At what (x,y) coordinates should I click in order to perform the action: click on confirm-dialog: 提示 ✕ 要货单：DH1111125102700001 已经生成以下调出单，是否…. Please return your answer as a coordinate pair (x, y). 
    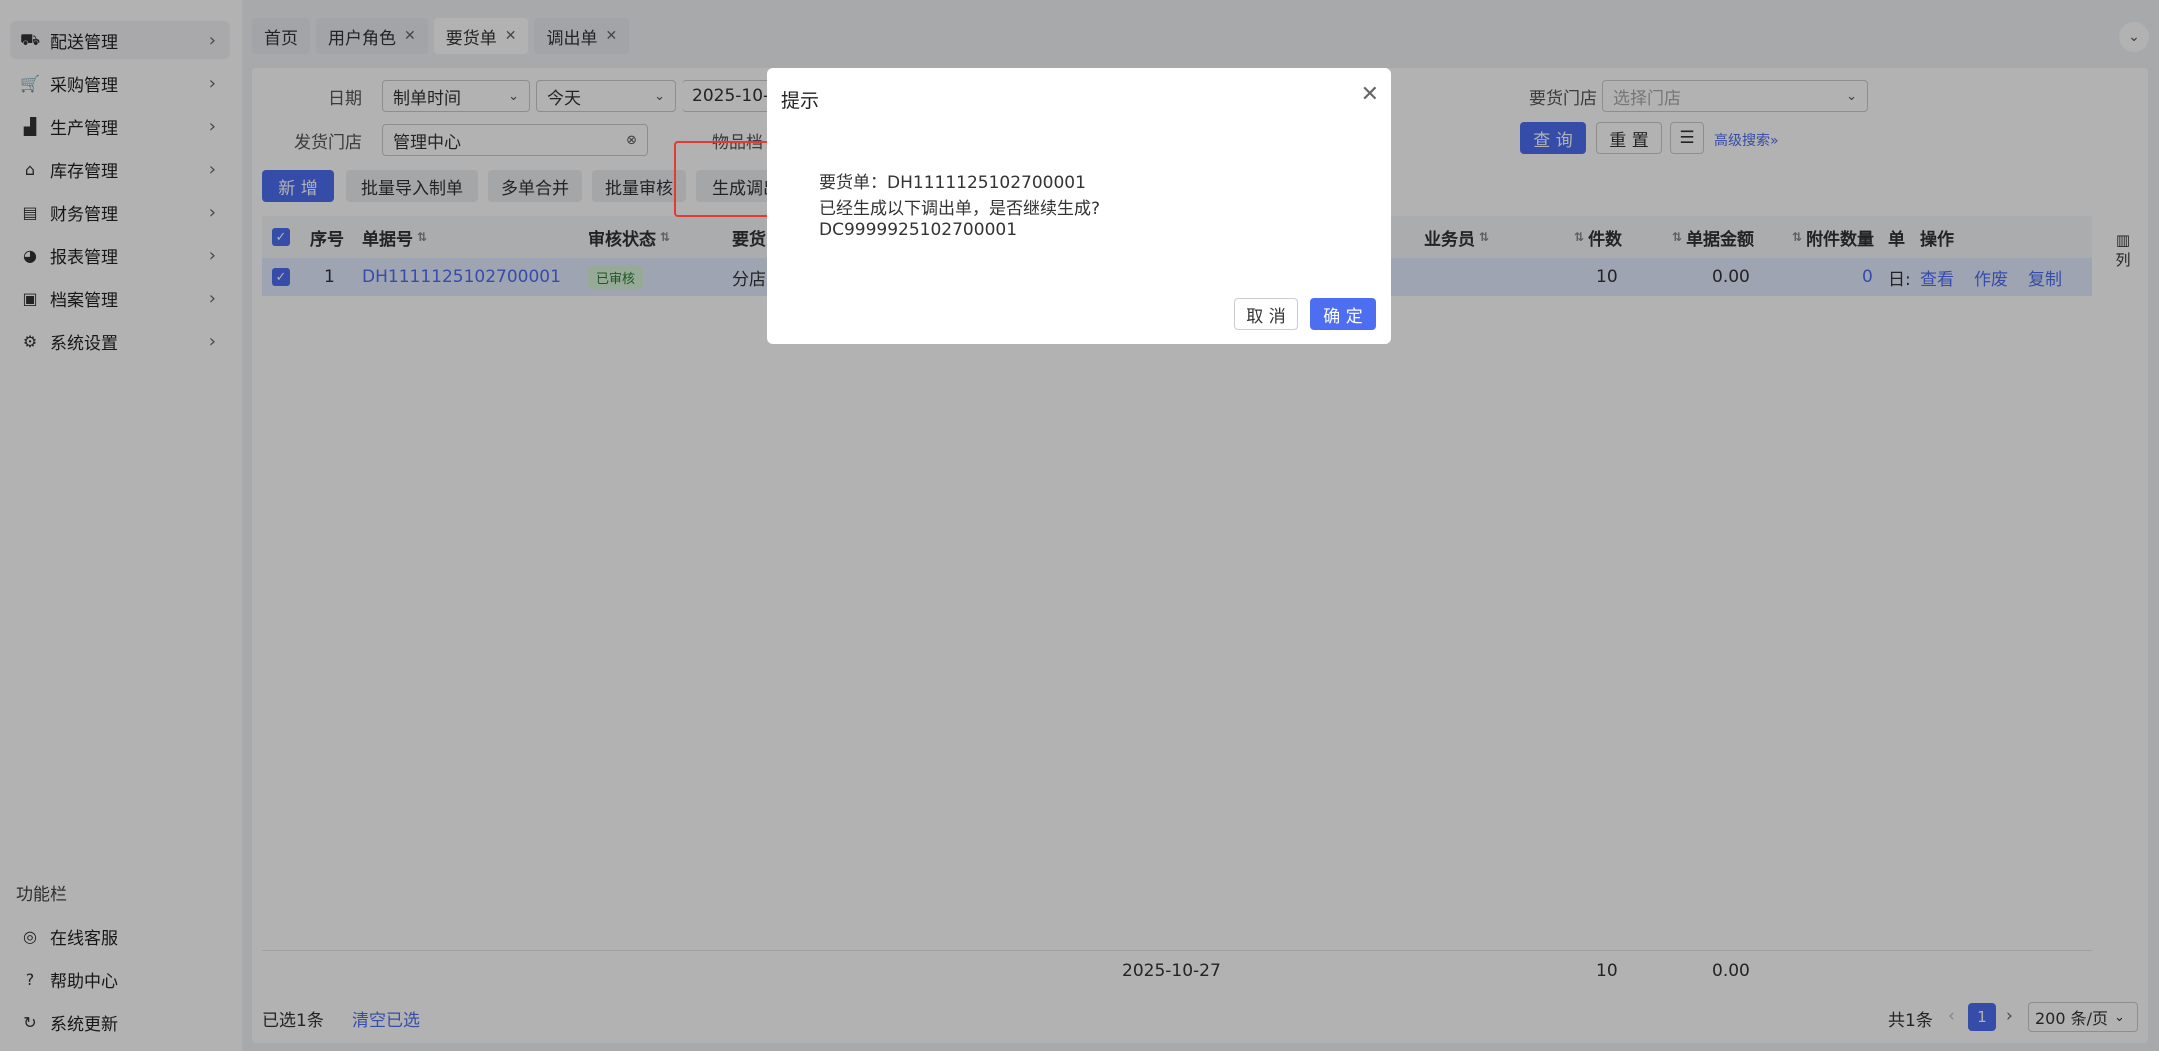
    Looking at the image, I should click on (1079, 206).